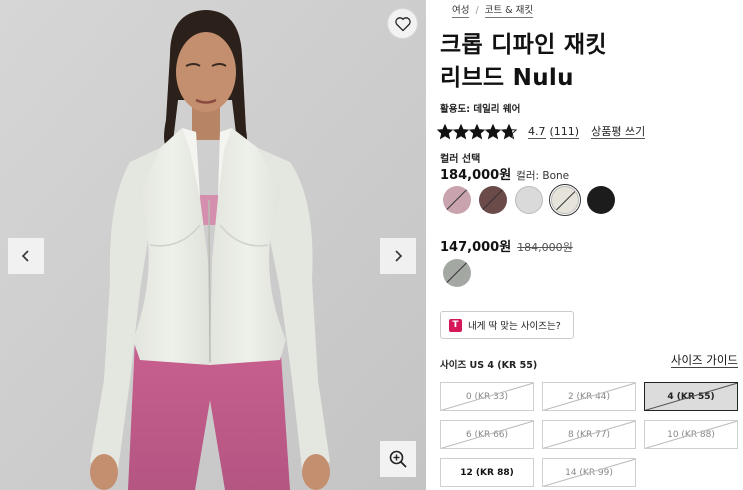  I want to click on sale-price: 147,000원, so click(476, 247).